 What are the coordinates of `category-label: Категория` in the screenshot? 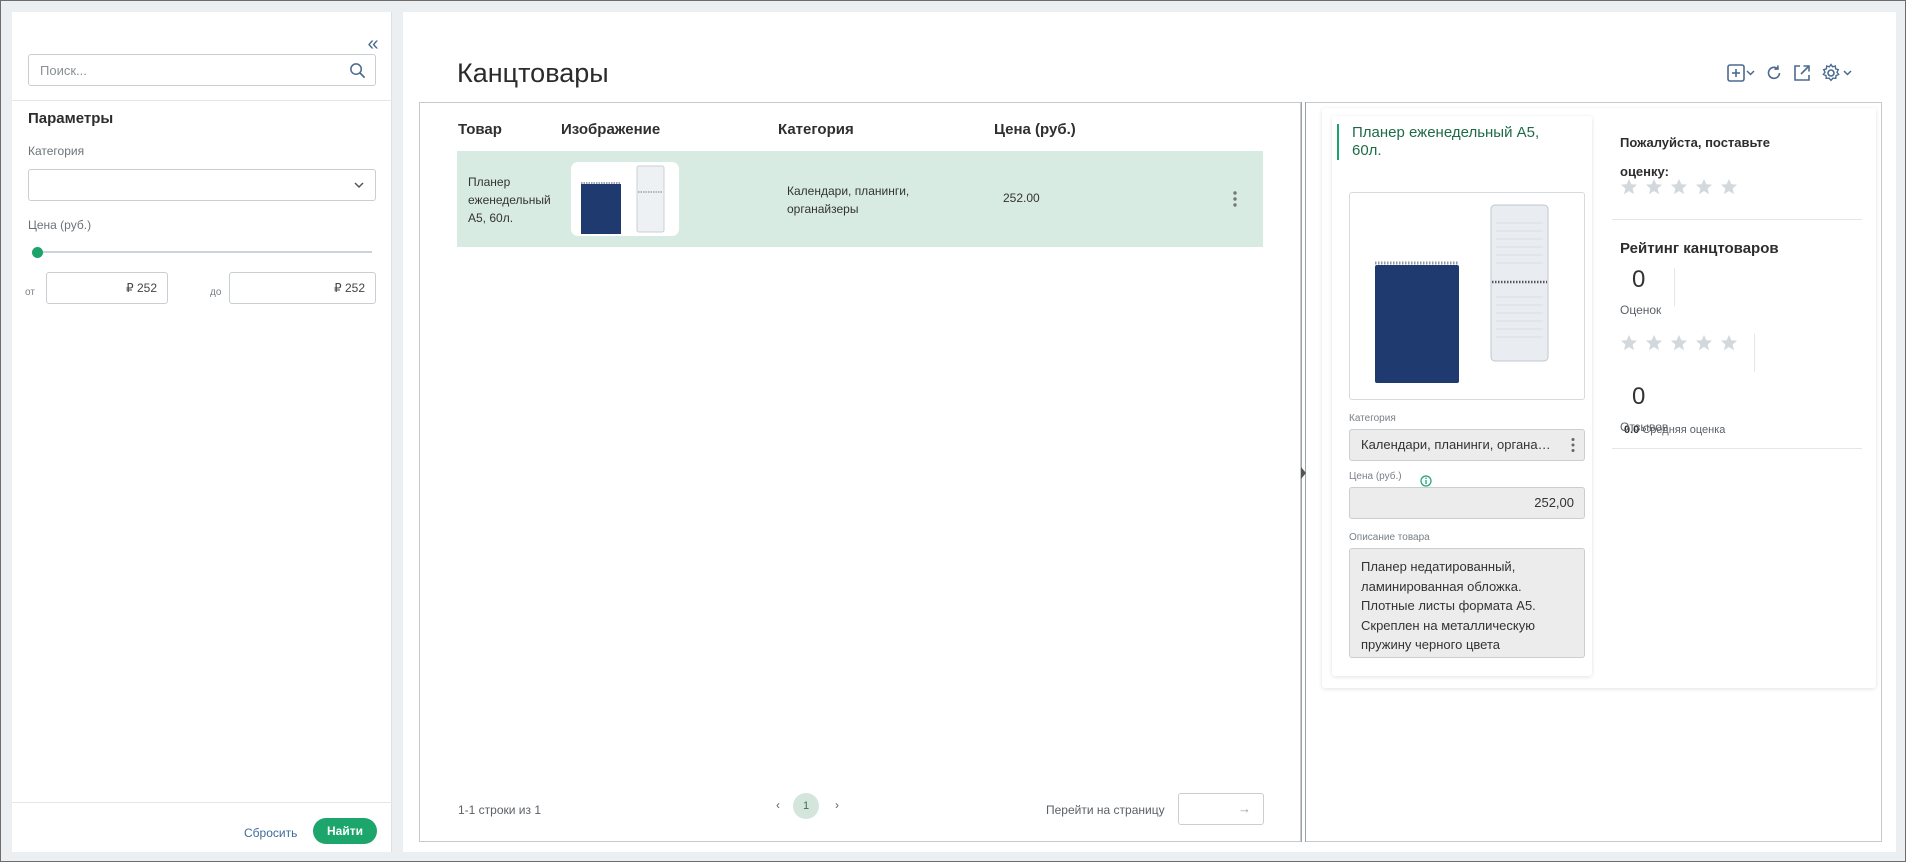 It's located at (56, 151).